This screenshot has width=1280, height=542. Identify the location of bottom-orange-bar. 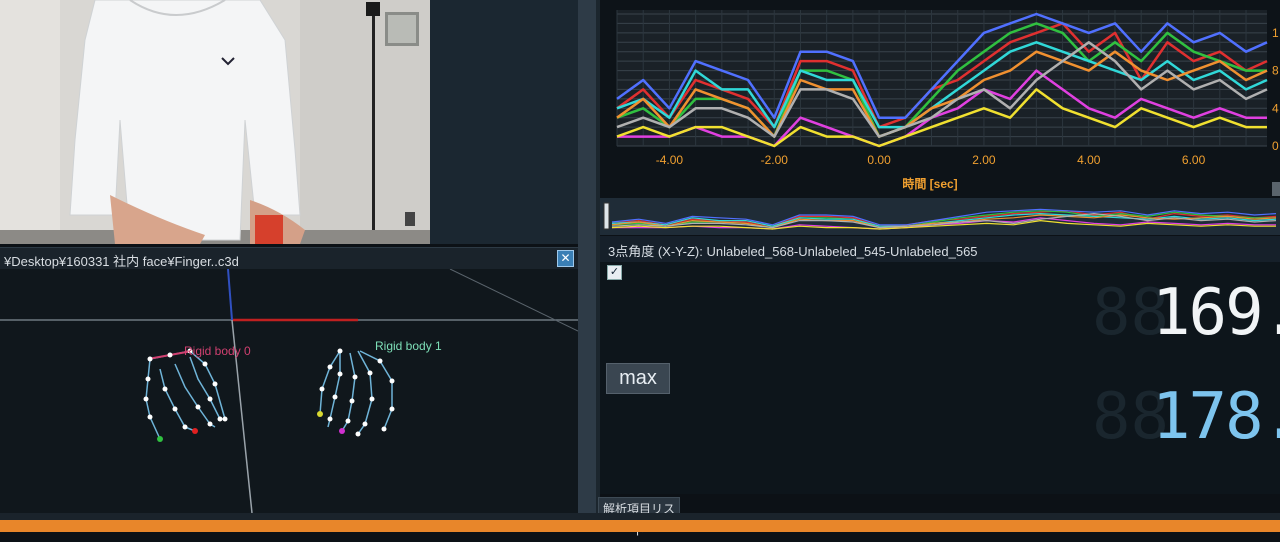
(640, 526).